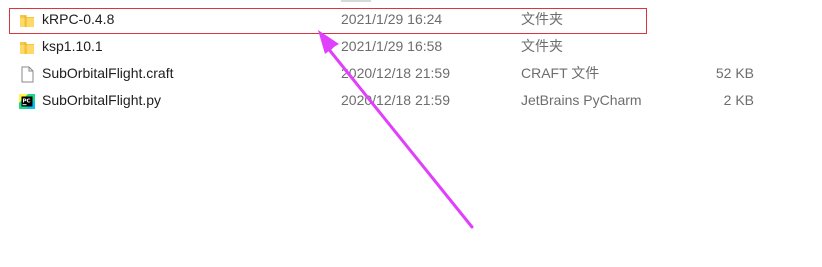  Describe the element at coordinates (734, 73) in the screenshot. I see `file-size: 52 KB` at that location.